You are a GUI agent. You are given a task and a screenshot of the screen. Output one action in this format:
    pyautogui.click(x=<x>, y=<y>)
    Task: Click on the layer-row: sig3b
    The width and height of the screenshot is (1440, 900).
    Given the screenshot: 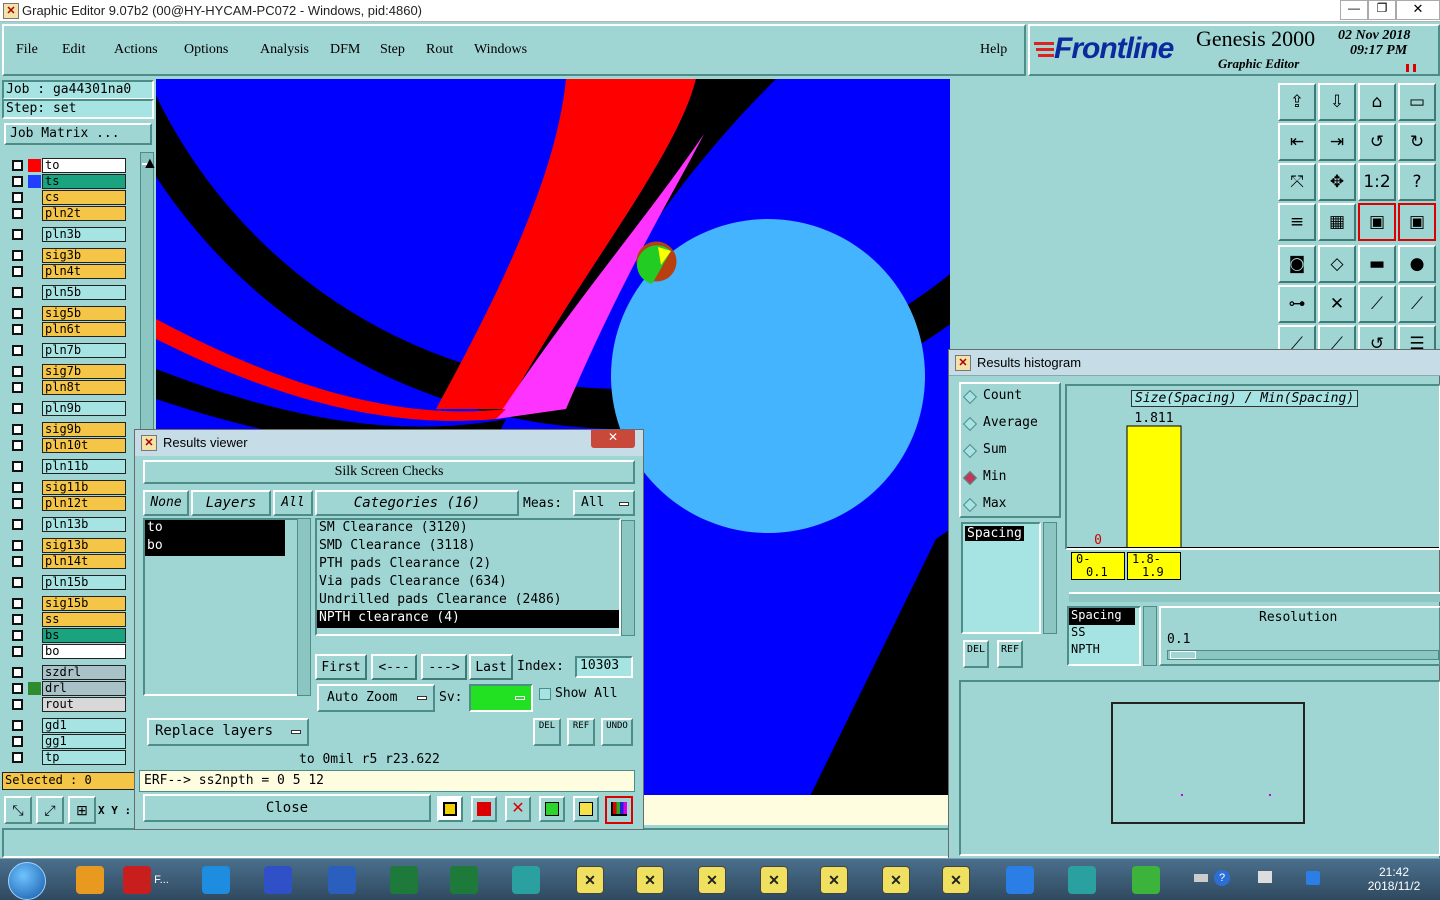 What is the action you would take?
    pyautogui.click(x=67, y=255)
    